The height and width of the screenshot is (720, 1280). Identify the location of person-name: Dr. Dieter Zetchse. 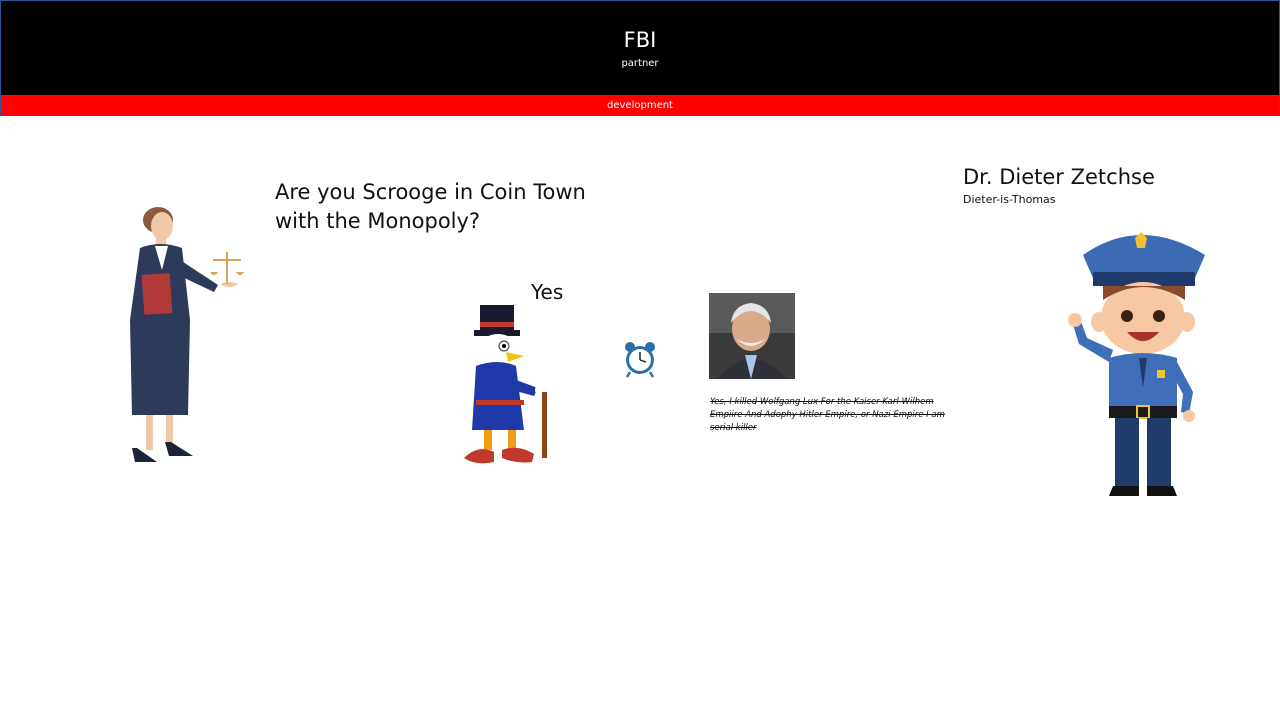
(1059, 177).